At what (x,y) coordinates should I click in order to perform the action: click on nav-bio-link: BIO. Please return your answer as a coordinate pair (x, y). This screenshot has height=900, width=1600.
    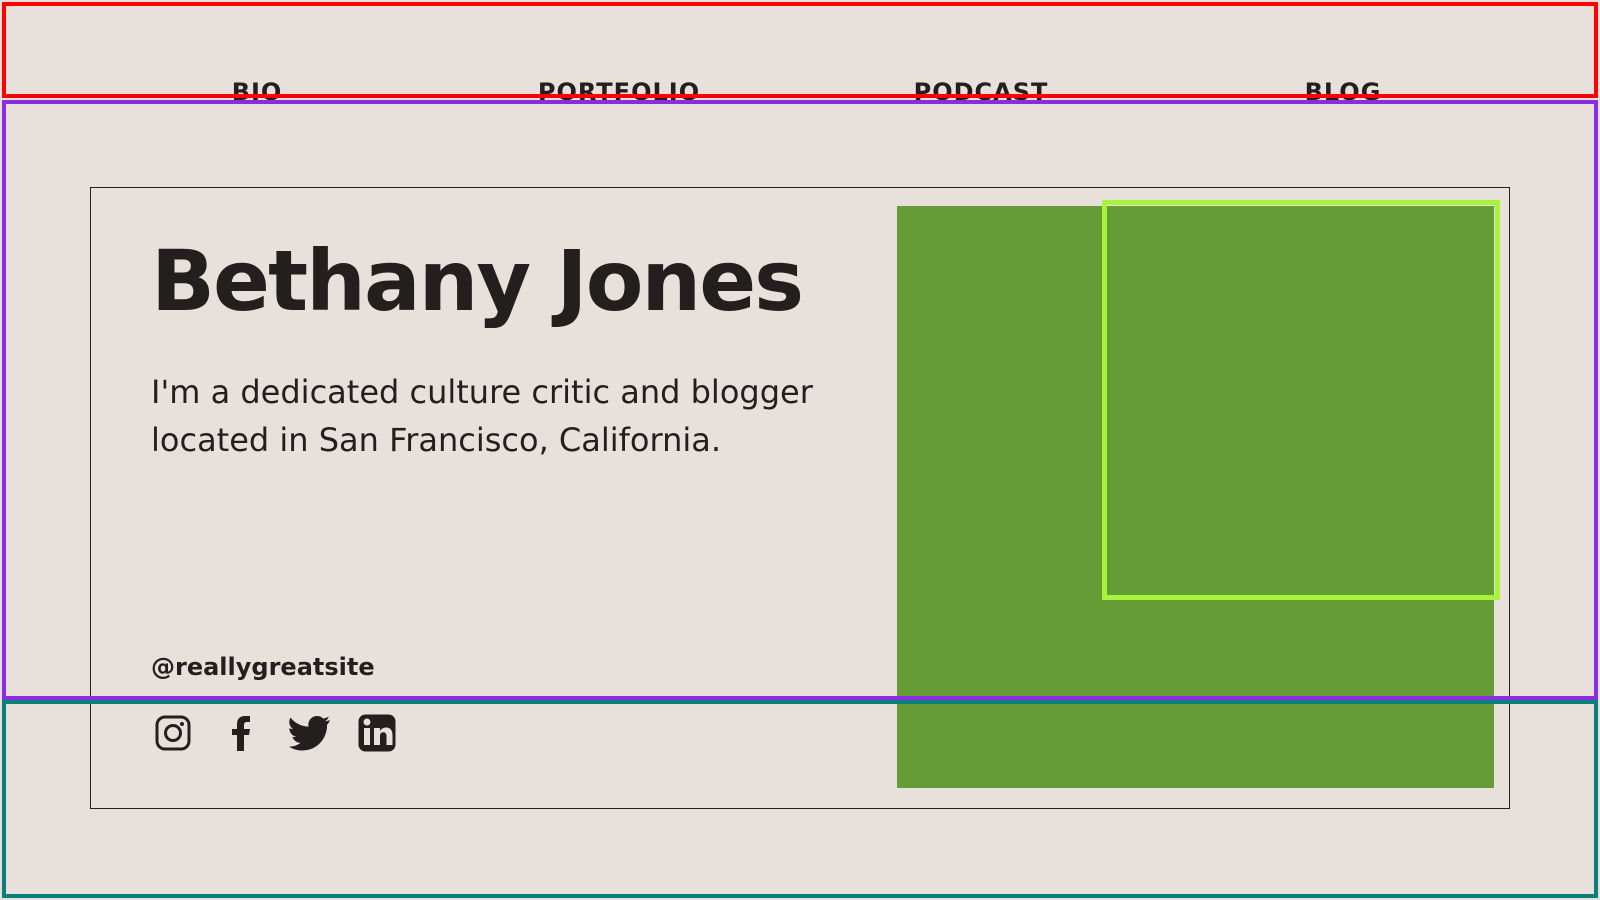
    Looking at the image, I should click on (257, 92).